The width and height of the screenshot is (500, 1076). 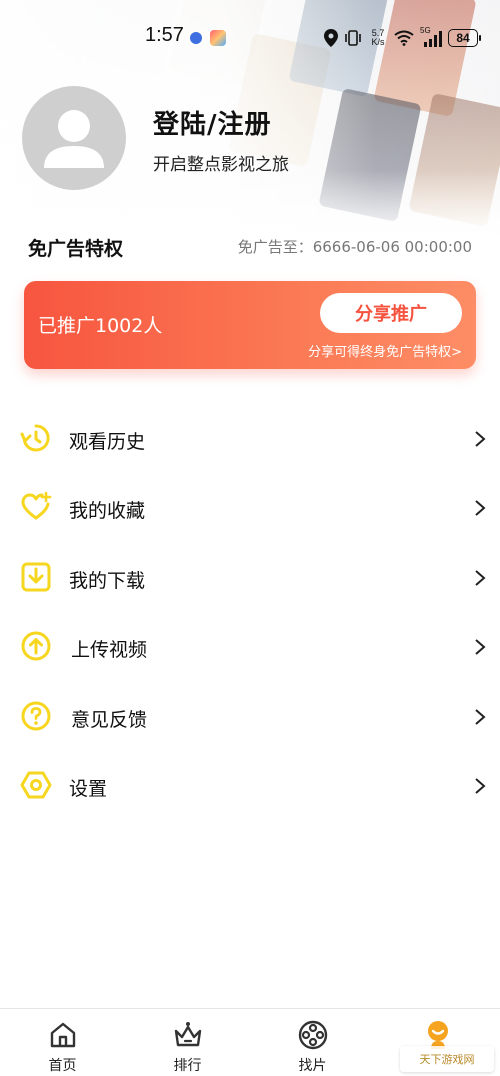 I want to click on vibrate-icon, so click(x=353, y=38).